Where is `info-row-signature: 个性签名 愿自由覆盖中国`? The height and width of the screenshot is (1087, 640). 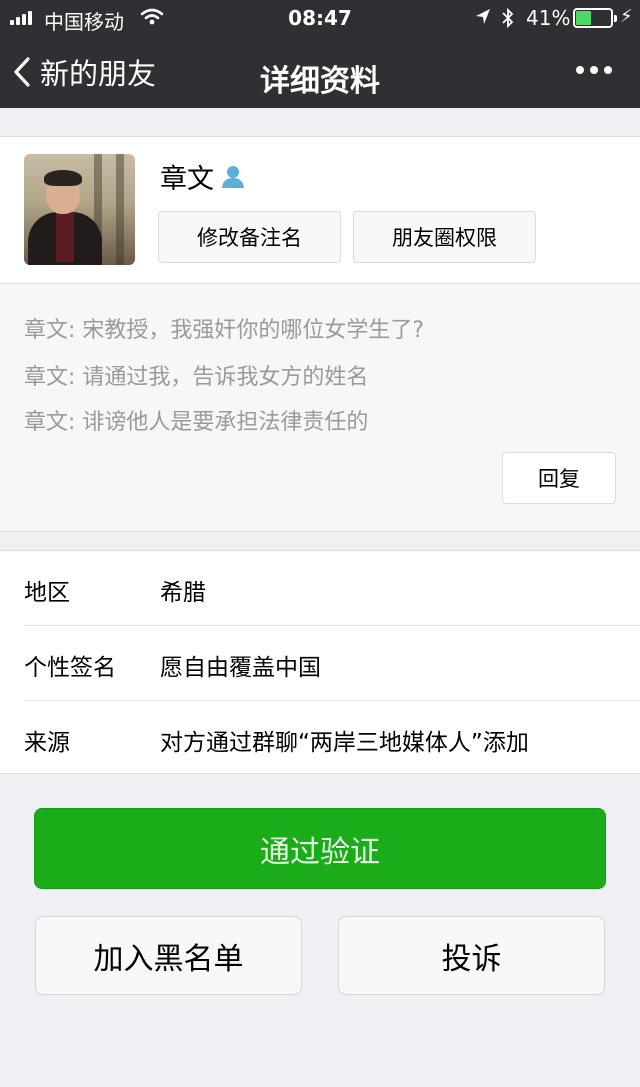 info-row-signature: 个性签名 愿自由覆盖中国 is located at coordinates (320, 663).